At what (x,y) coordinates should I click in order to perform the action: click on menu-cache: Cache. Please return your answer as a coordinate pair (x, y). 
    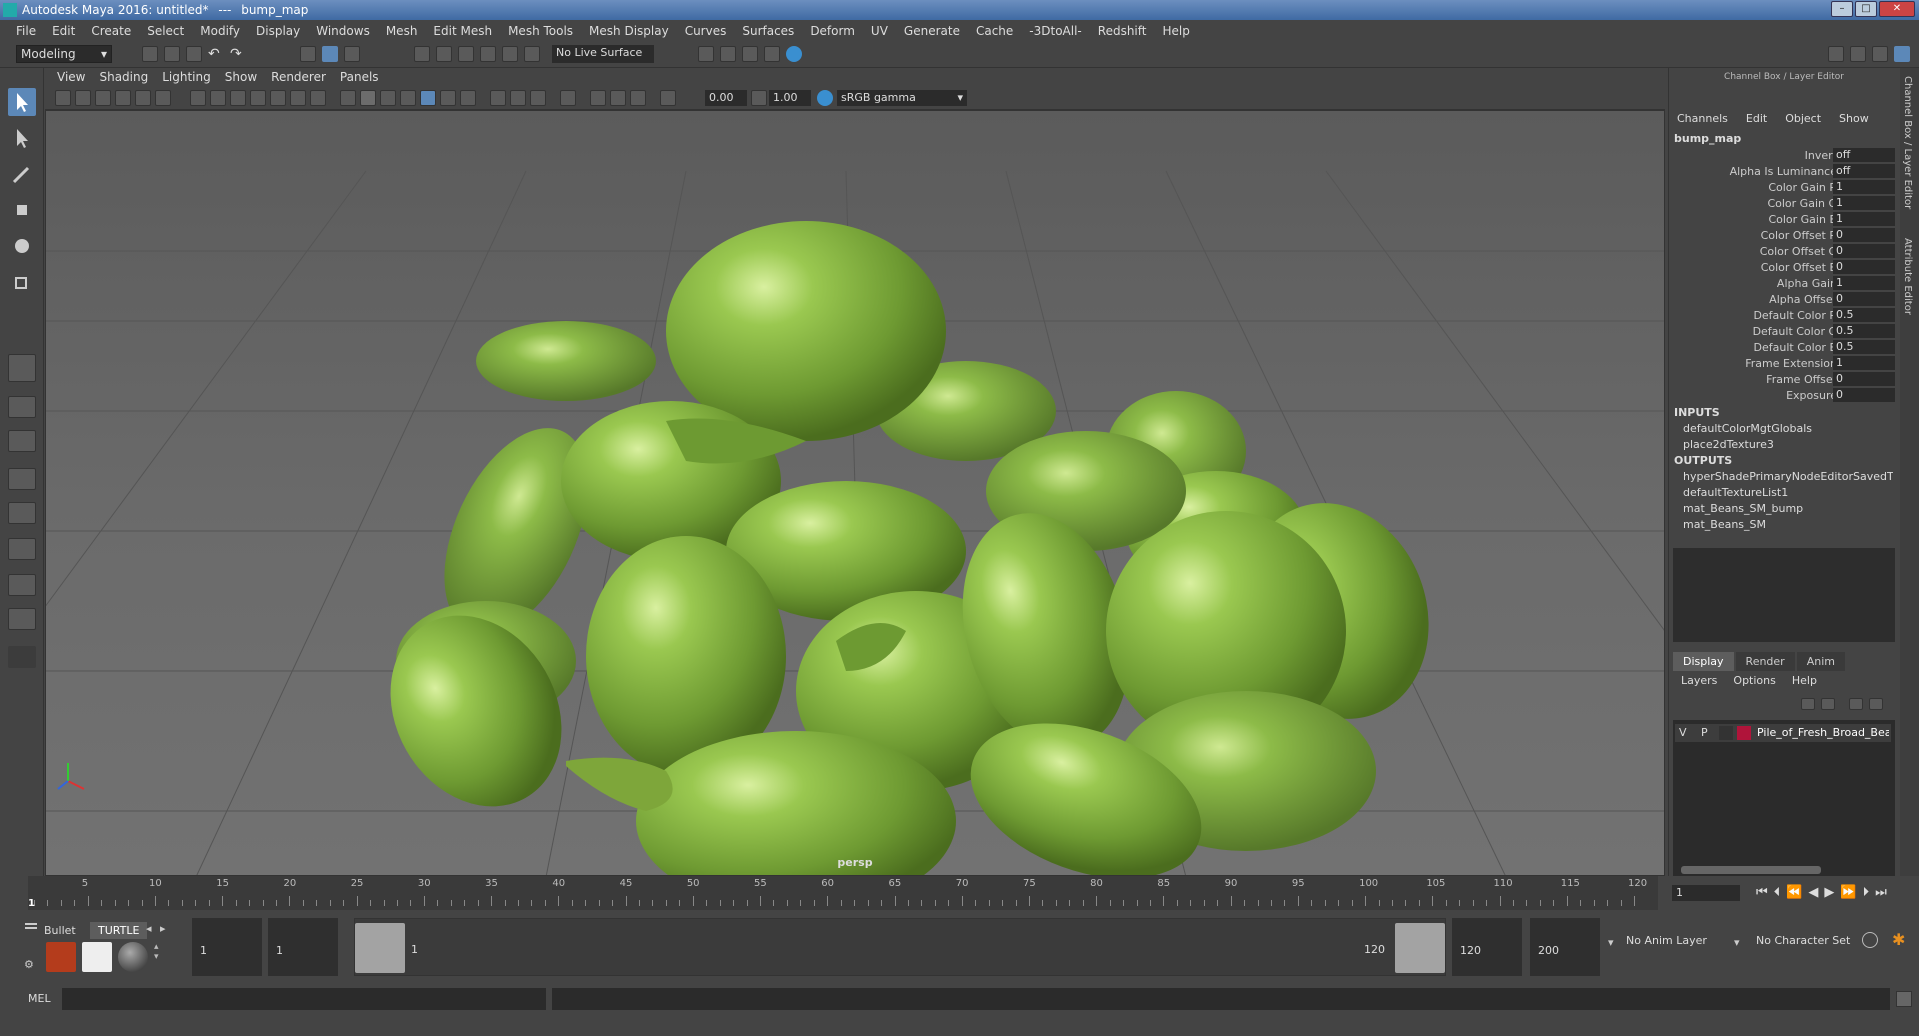
    Looking at the image, I should click on (994, 31).